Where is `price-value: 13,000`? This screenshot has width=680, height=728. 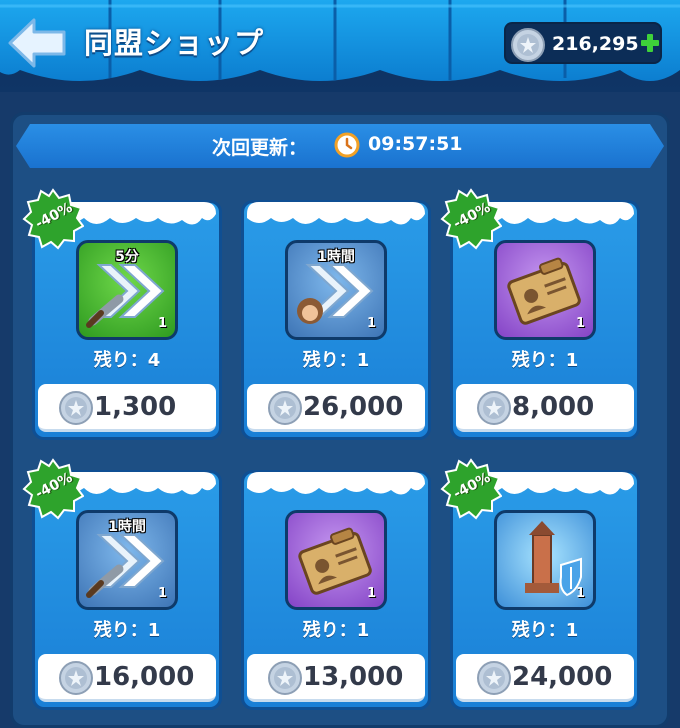
price-value: 13,000 is located at coordinates (353, 677).